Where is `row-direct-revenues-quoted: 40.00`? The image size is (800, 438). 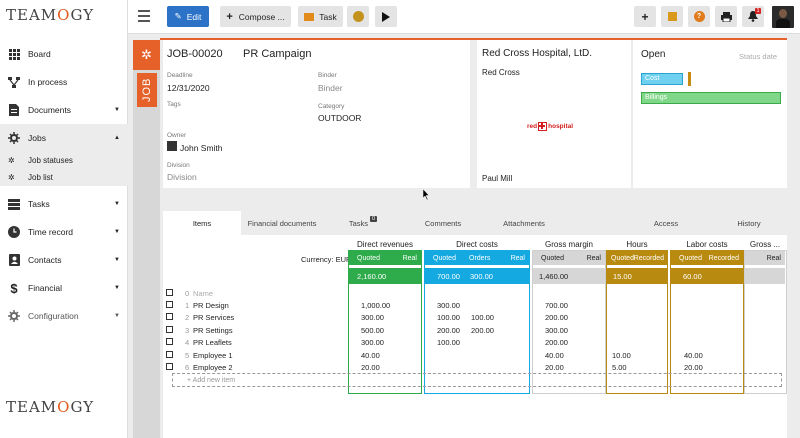
row-direct-revenues-quoted: 40.00 is located at coordinates (370, 355).